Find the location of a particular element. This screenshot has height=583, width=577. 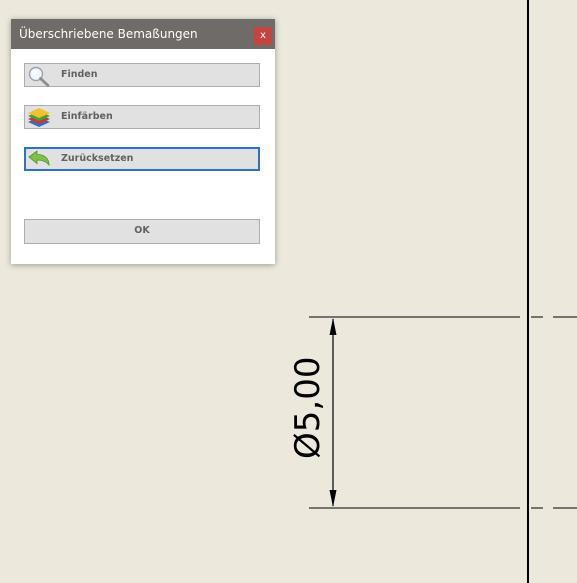

dimension-arrow-top is located at coordinates (333, 326).